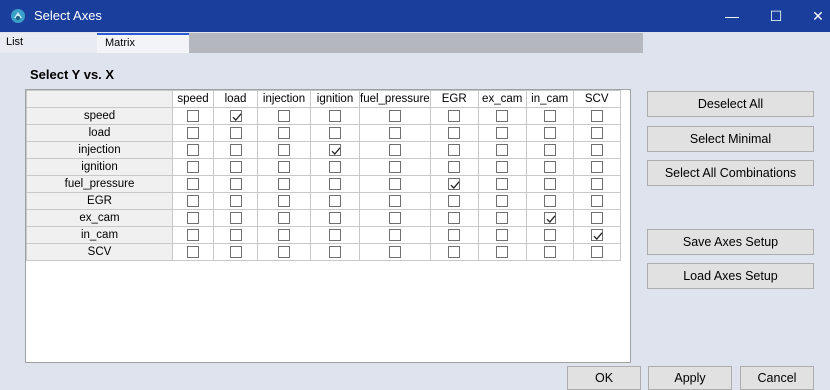  I want to click on tab-list: List, so click(48, 43).